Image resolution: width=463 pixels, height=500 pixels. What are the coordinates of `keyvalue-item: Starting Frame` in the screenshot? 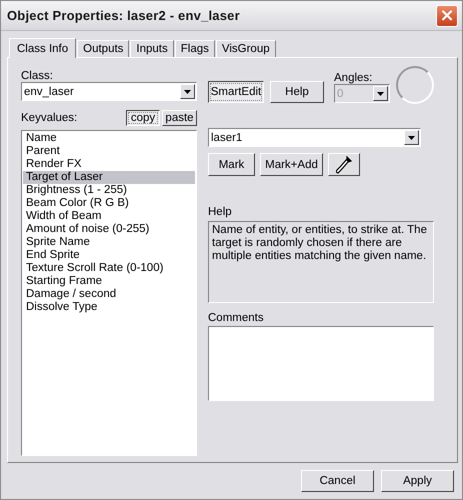 It's located at (109, 281).